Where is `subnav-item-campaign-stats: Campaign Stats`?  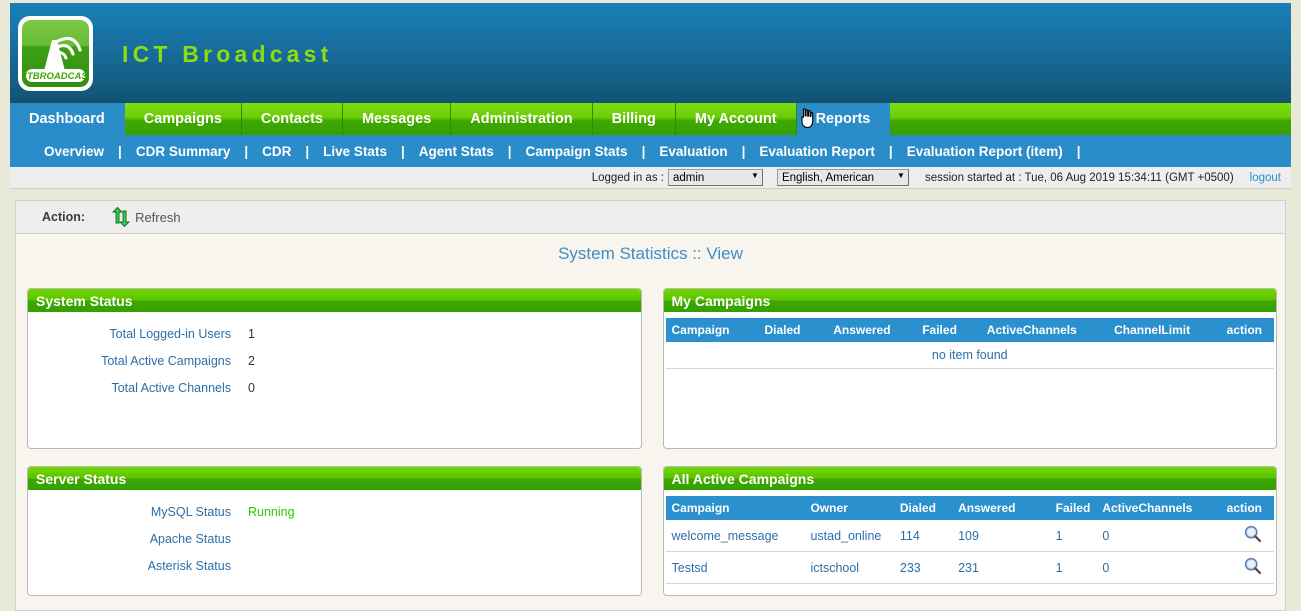
subnav-item-campaign-stats: Campaign Stats is located at coordinates (577, 151).